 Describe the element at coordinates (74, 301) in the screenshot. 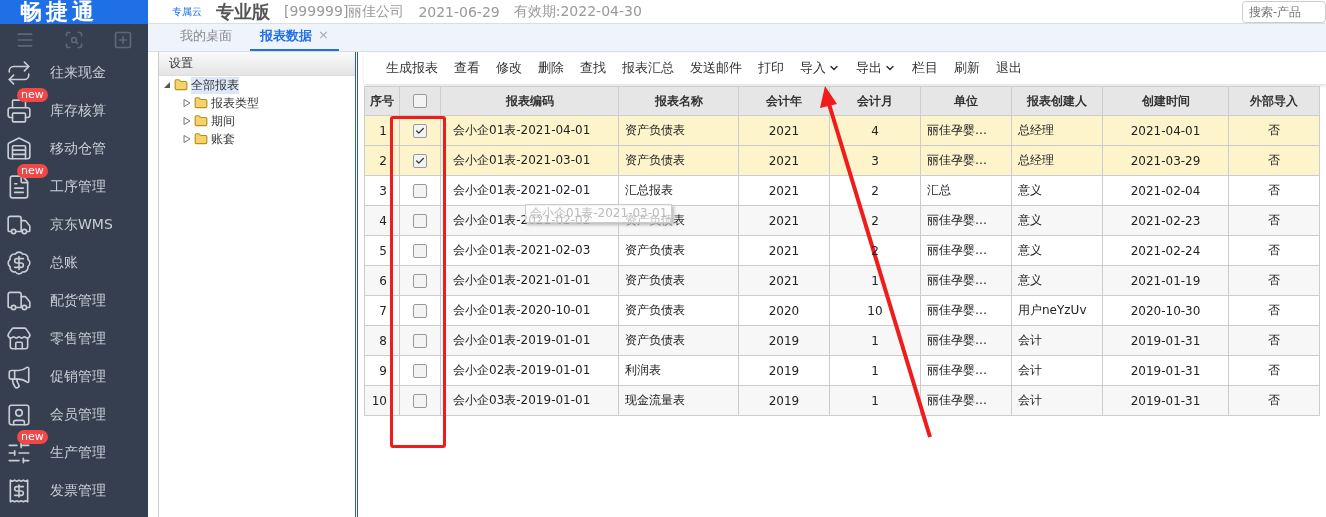

I see `sidebar-item: 配货管理` at that location.